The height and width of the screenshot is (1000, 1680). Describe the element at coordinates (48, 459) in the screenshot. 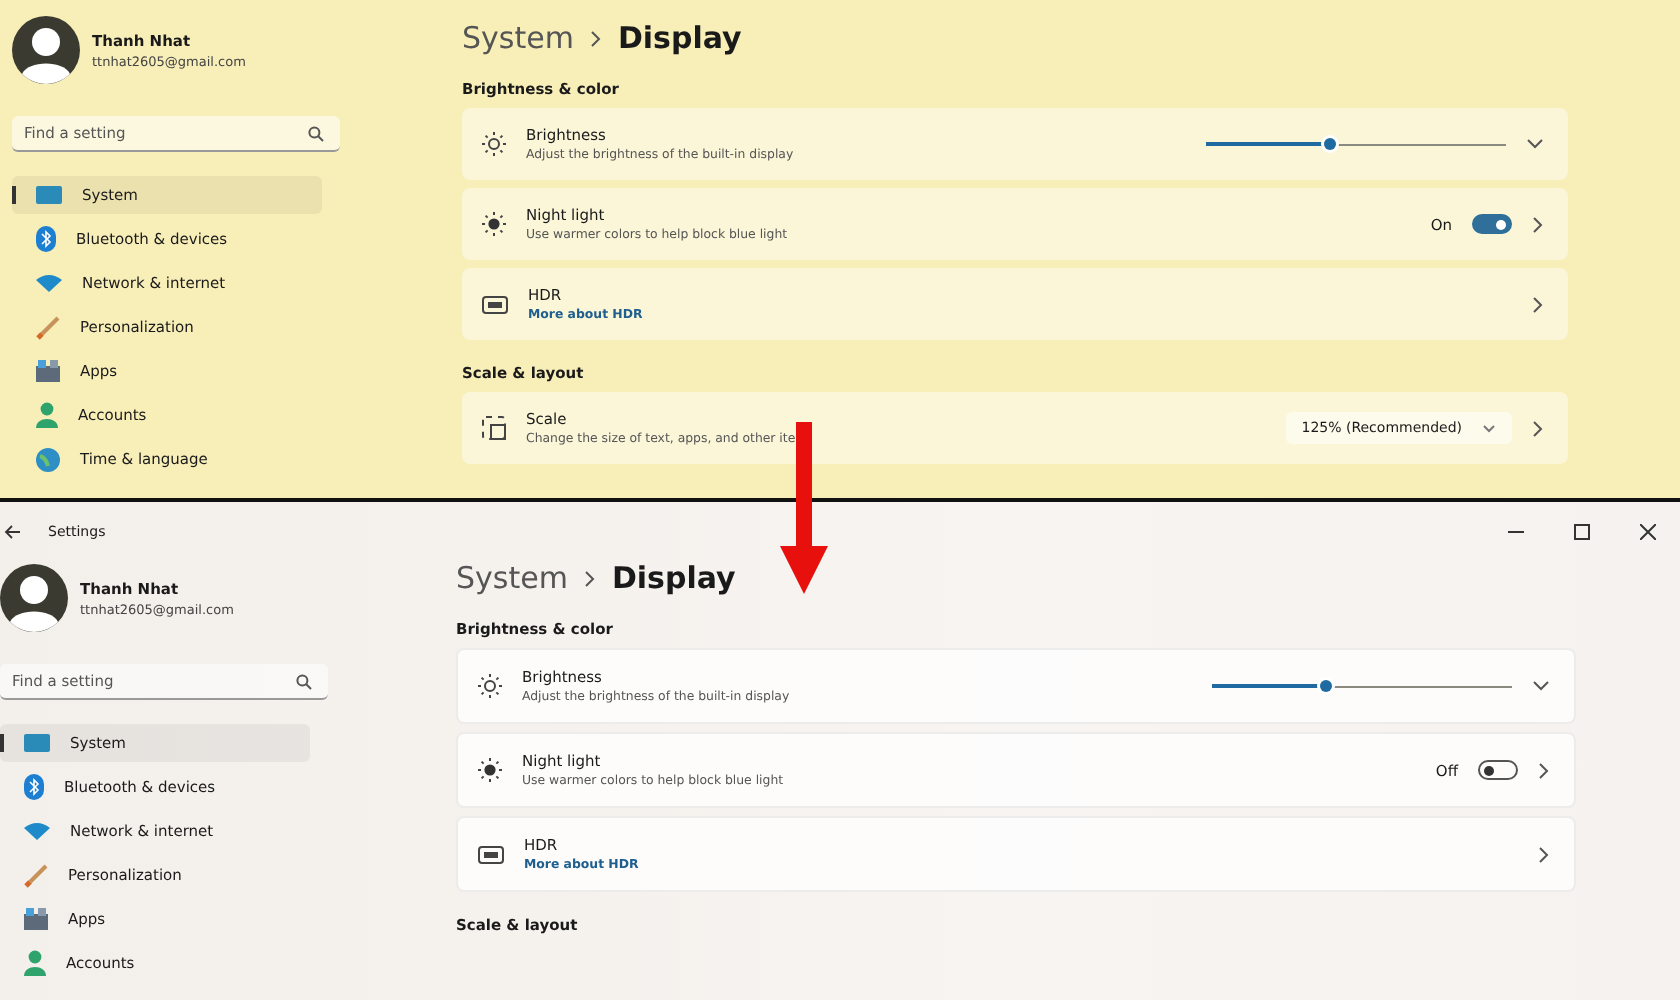

I see `globe-clock-icon` at that location.